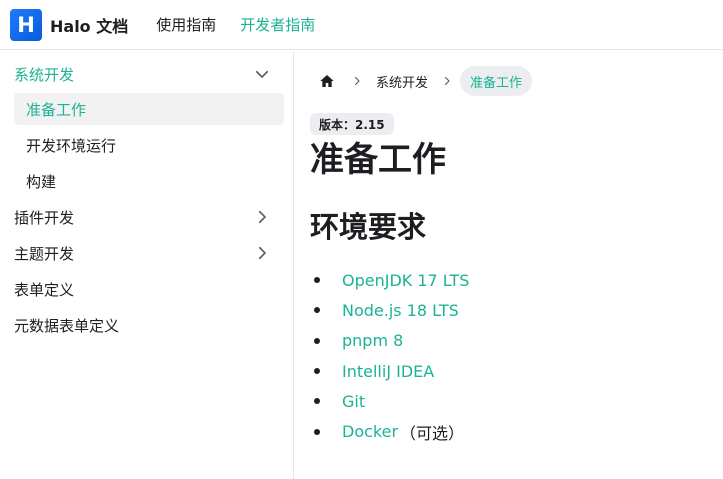  Describe the element at coordinates (361, 25) in the screenshot. I see `top-navbar: H Halo 文档 使用指南 开发者指南` at that location.